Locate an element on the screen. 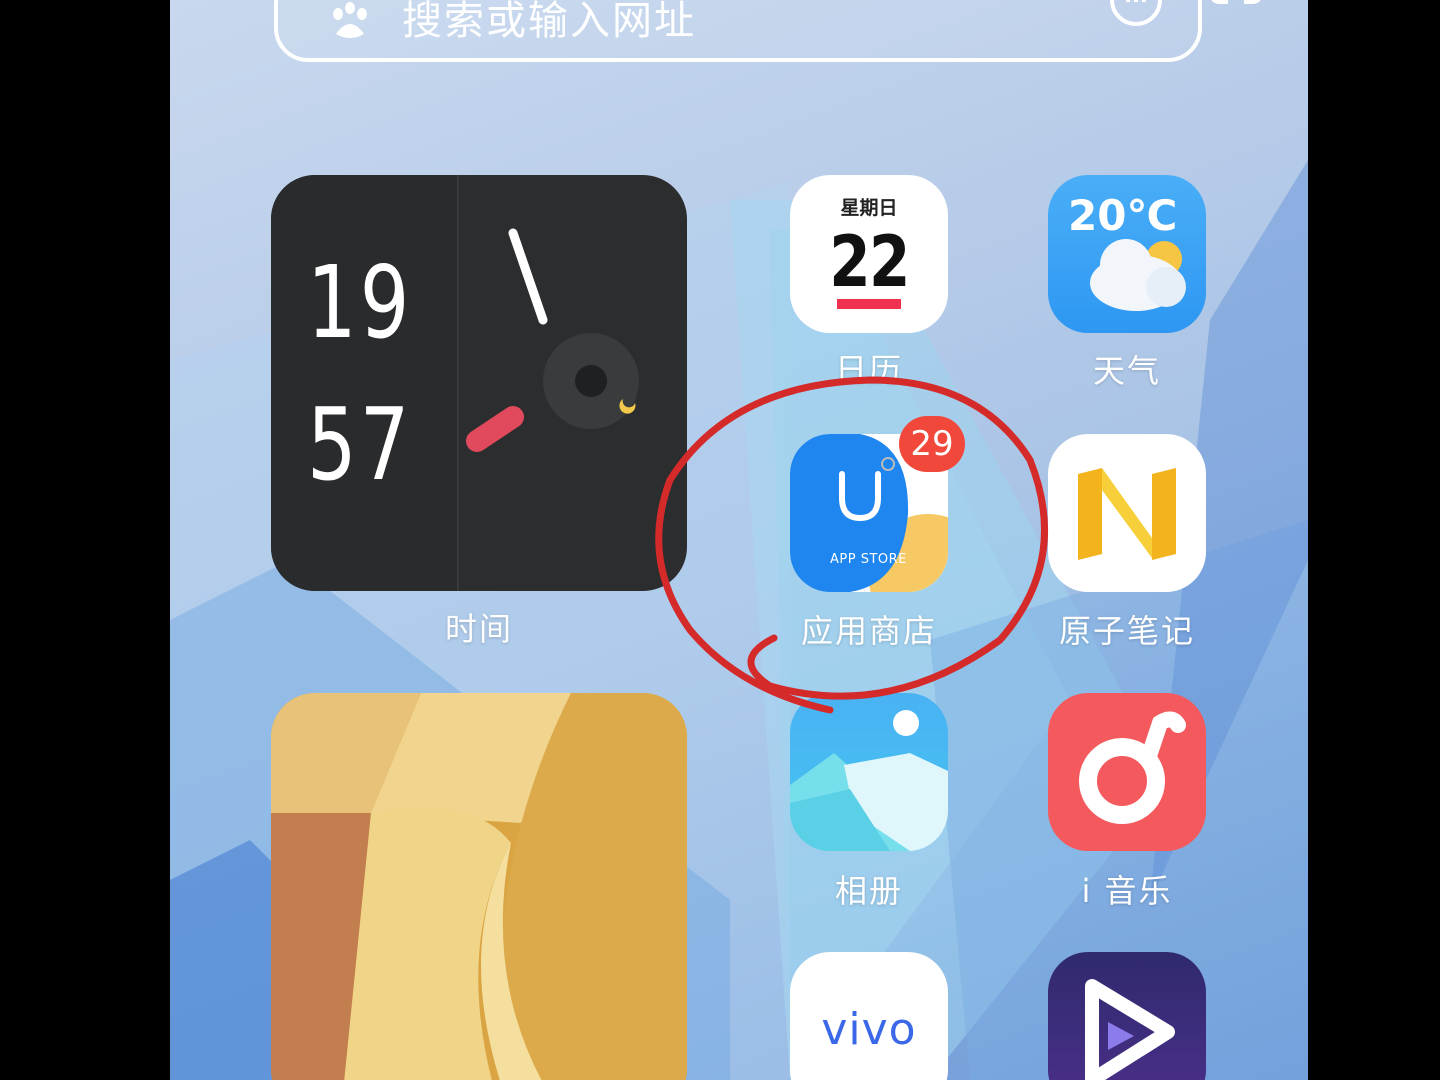  photo-image is located at coordinates (479, 886).